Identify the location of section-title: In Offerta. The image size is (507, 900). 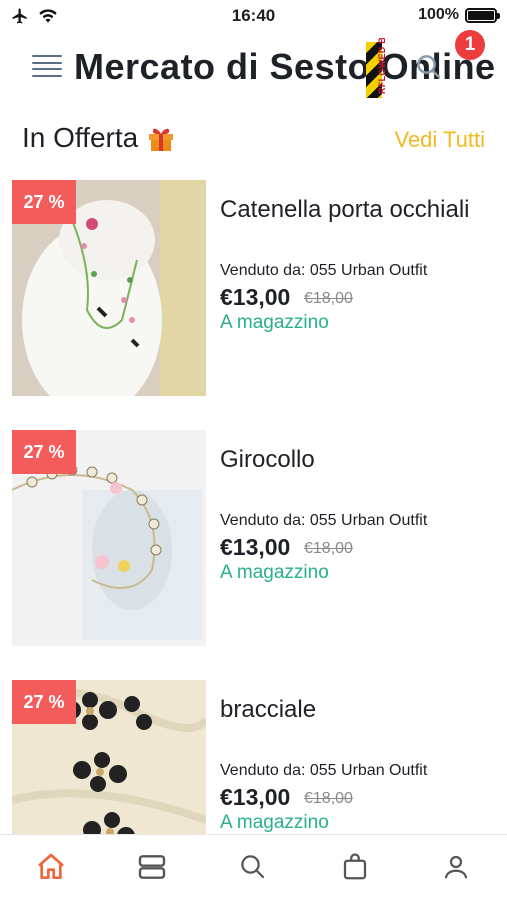
(99, 138).